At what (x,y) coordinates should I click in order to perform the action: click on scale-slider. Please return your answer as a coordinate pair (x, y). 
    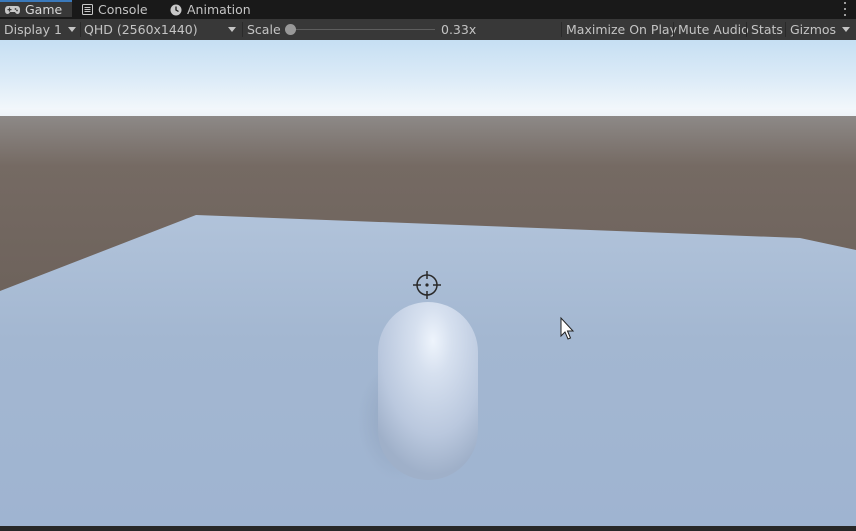
    Looking at the image, I should click on (360, 29).